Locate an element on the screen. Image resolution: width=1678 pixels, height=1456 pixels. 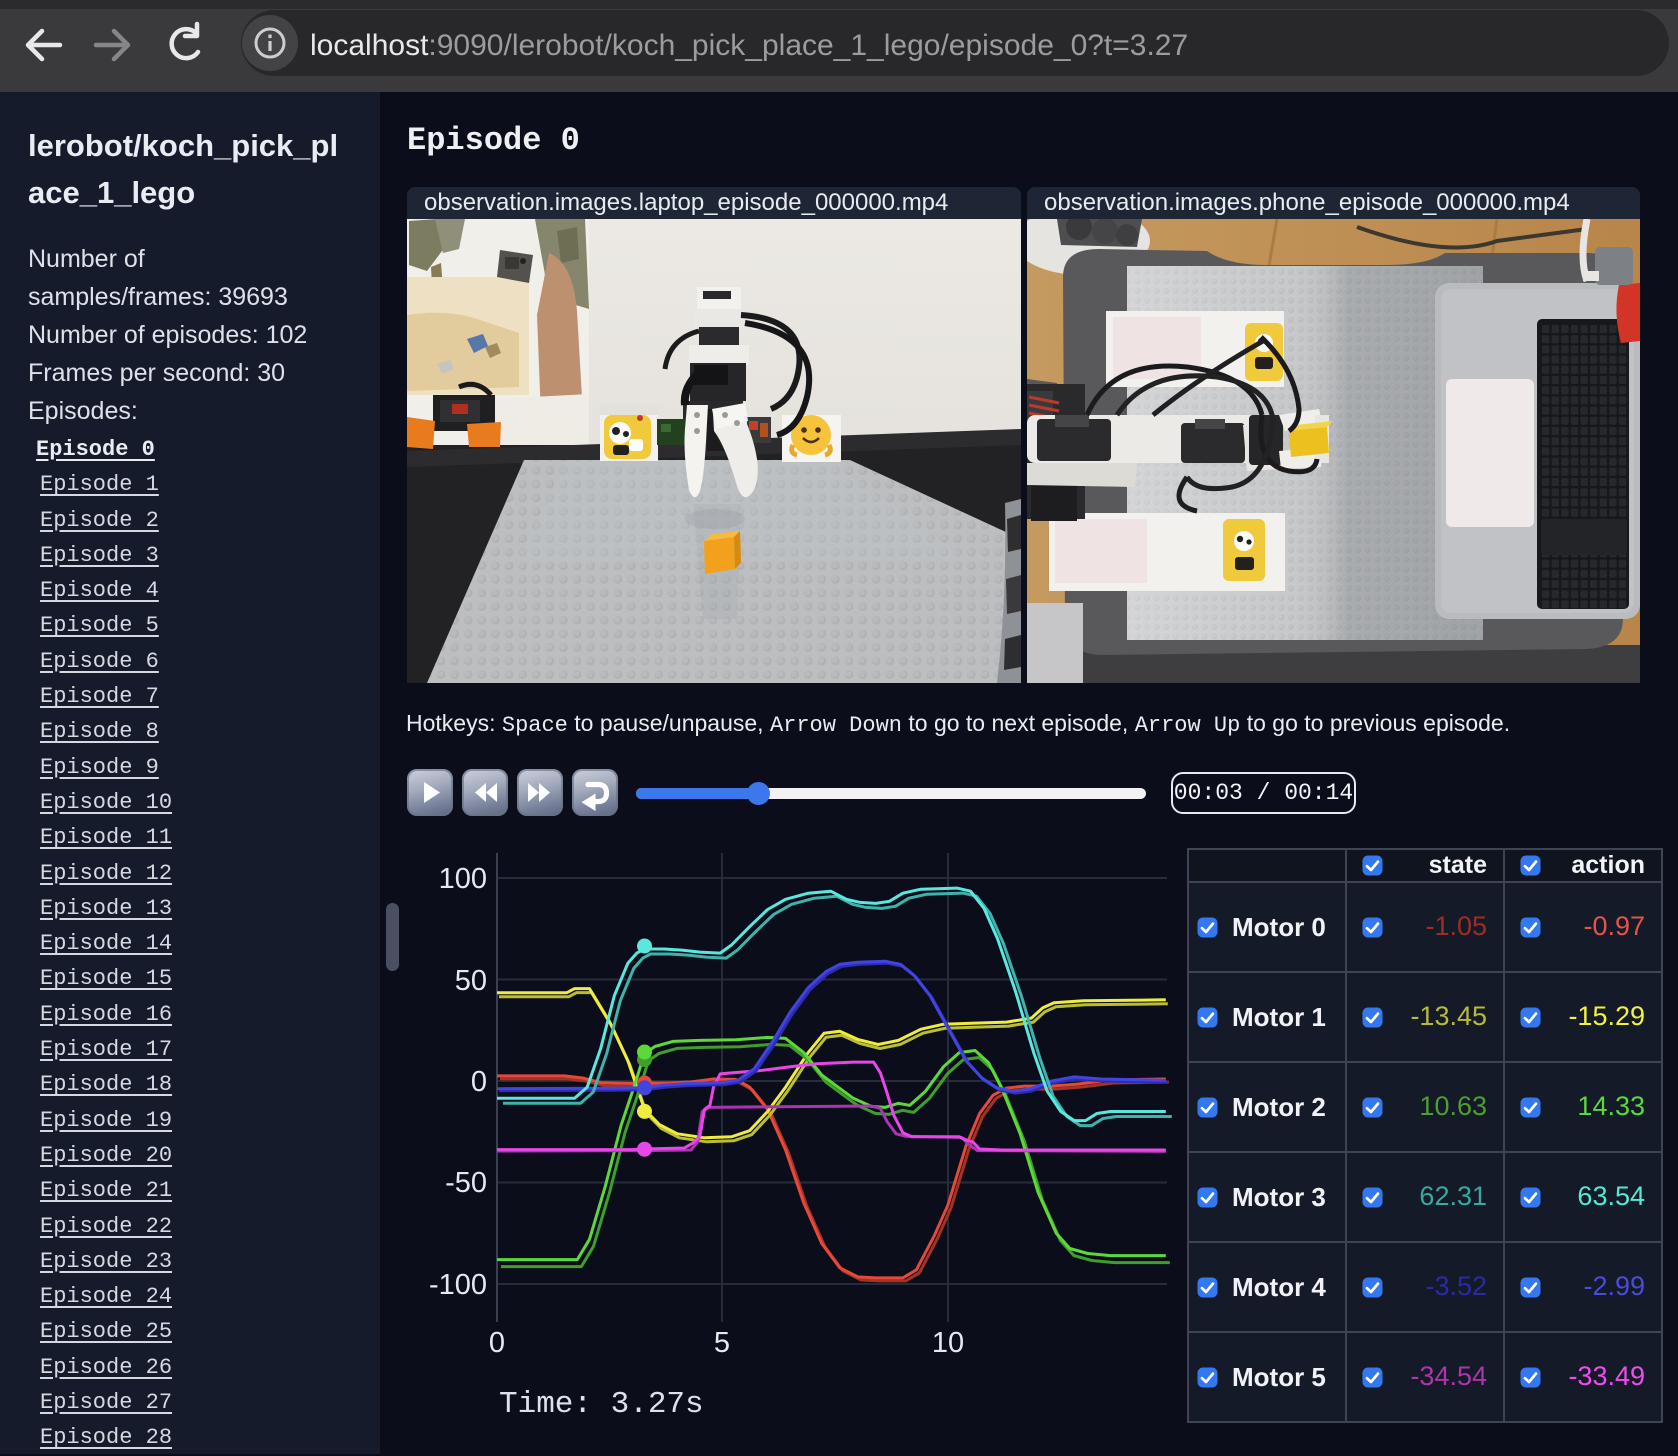
svg-text: 50 is located at coordinates (471, 981).